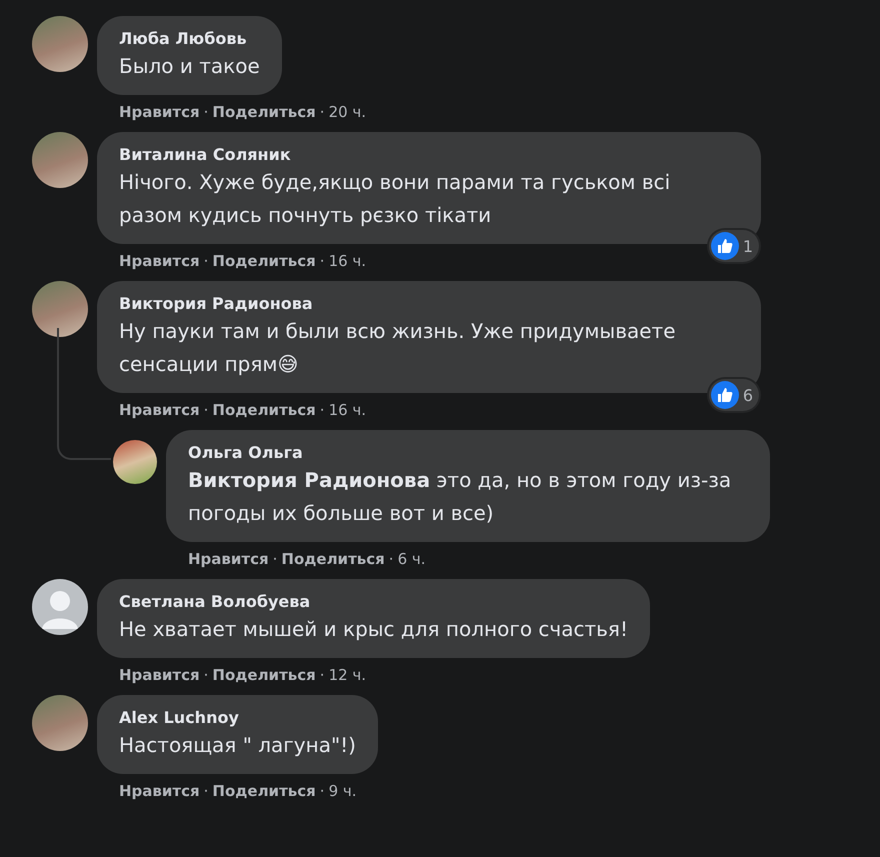 The width and height of the screenshot is (880, 857). Describe the element at coordinates (429, 155) in the screenshot. I see `author-name: Виталина Соляник` at that location.